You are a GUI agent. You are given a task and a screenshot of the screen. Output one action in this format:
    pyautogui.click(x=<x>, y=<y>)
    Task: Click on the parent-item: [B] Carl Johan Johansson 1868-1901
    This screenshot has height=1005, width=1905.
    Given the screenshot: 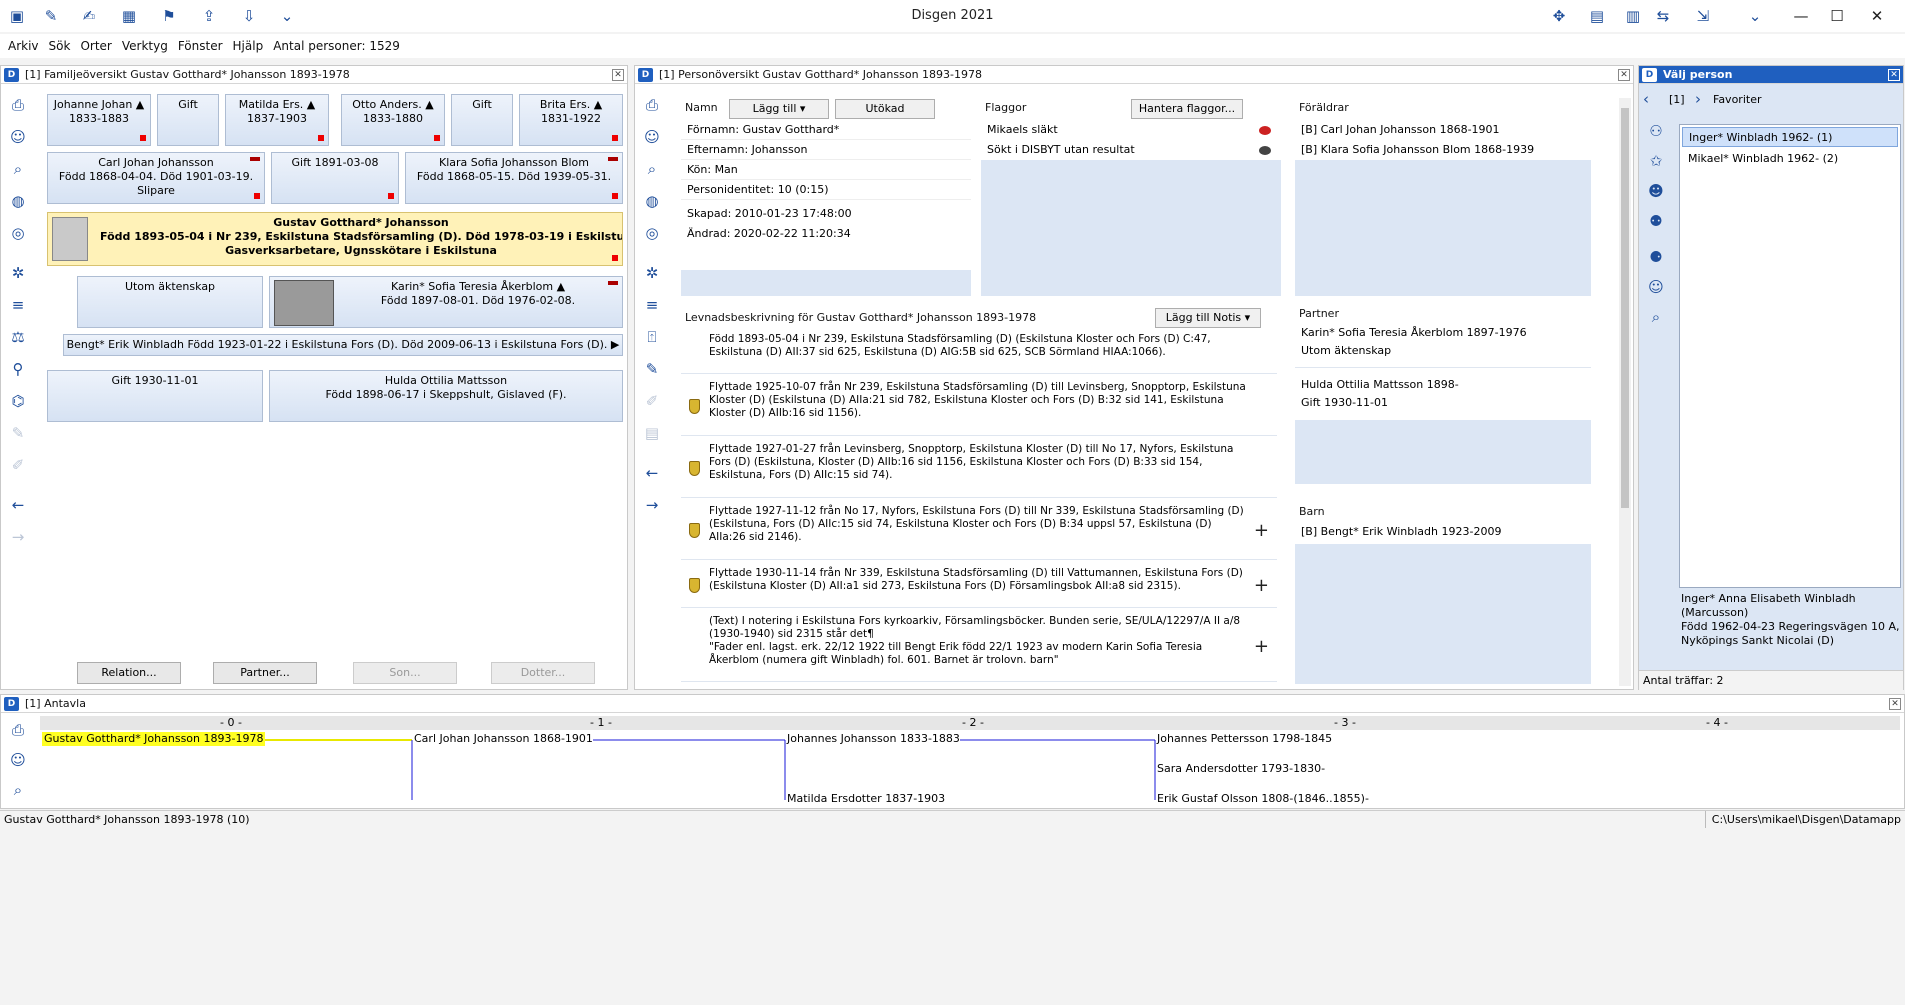 What is the action you would take?
    pyautogui.click(x=1443, y=130)
    